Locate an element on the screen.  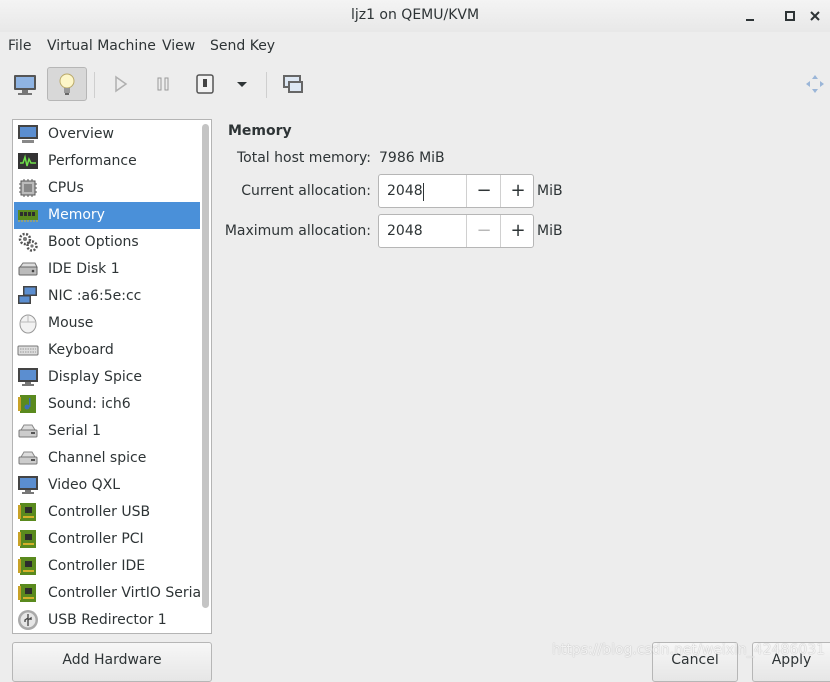
minimize-icon is located at coordinates (750, 20).